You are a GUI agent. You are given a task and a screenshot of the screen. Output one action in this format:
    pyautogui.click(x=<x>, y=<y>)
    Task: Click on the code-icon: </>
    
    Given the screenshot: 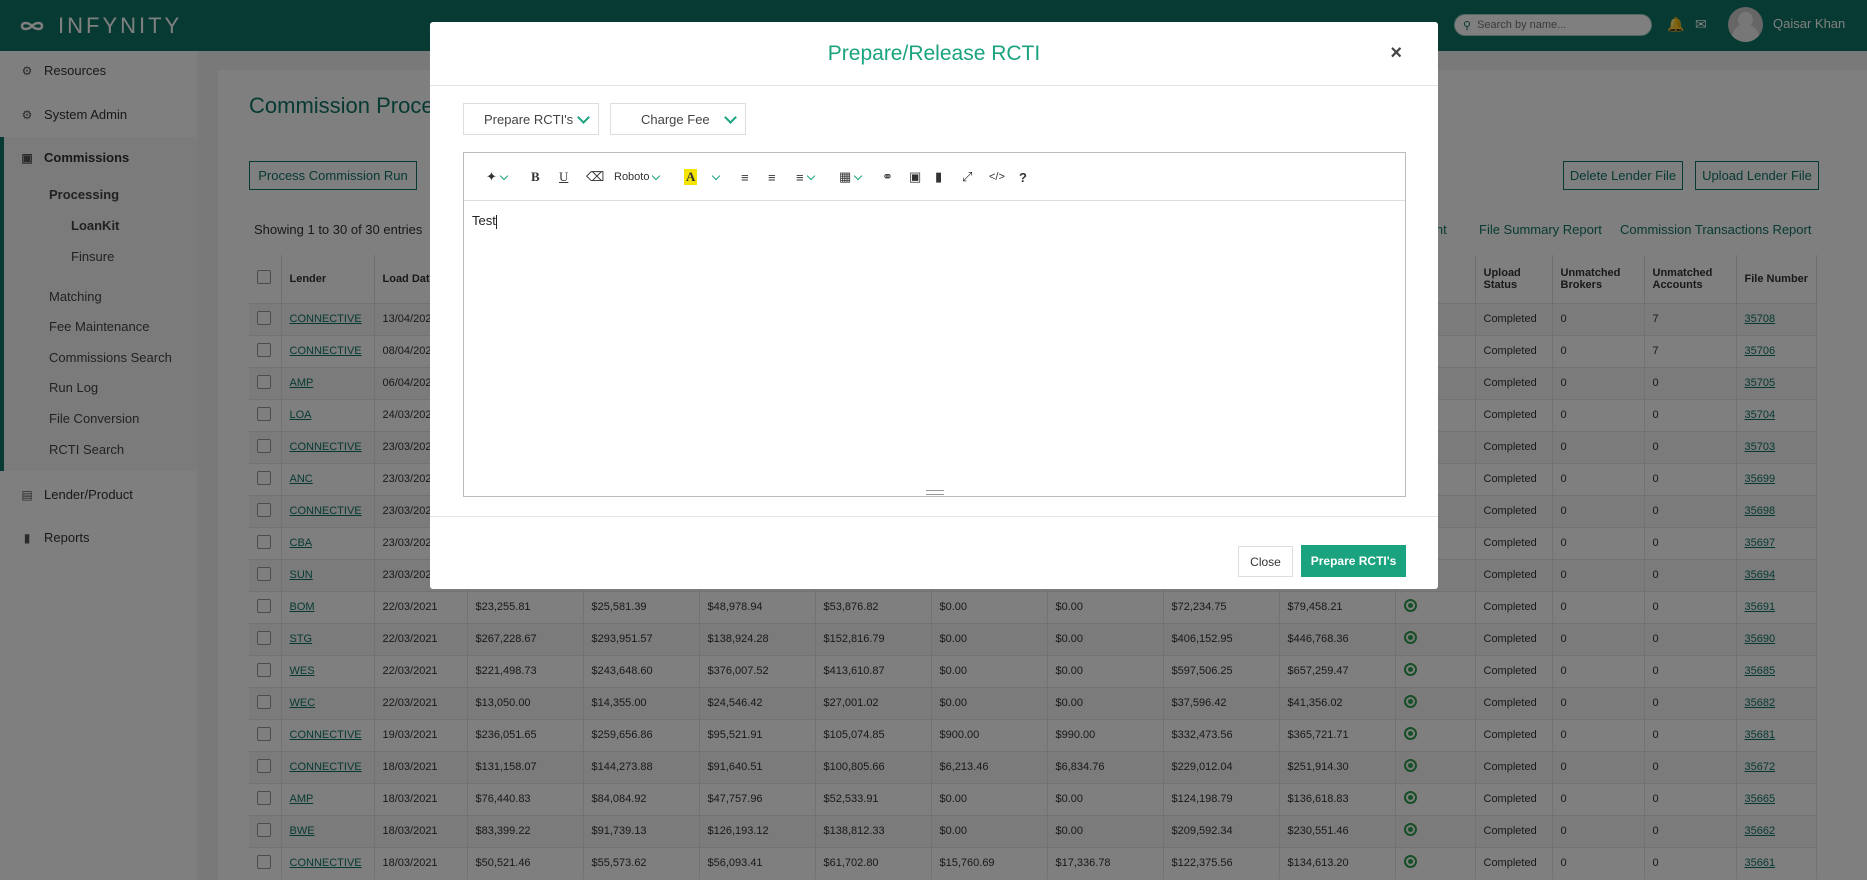 What is the action you would take?
    pyautogui.click(x=997, y=177)
    